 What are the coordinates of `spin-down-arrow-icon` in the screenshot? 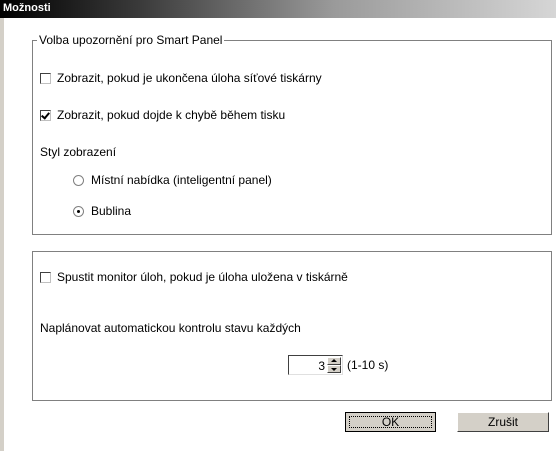 It's located at (334, 369).